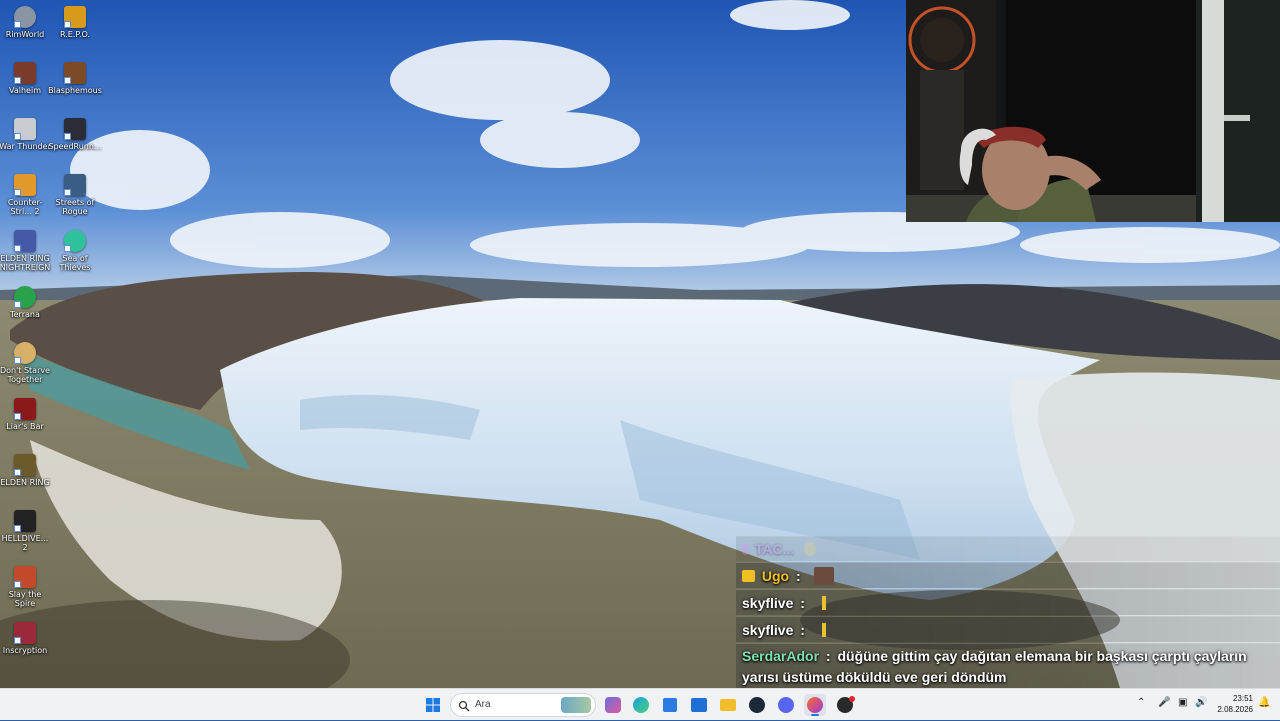 This screenshot has height=721, width=1280. Describe the element at coordinates (1201, 702) in the screenshot. I see `volume-icon: 🔊` at that location.